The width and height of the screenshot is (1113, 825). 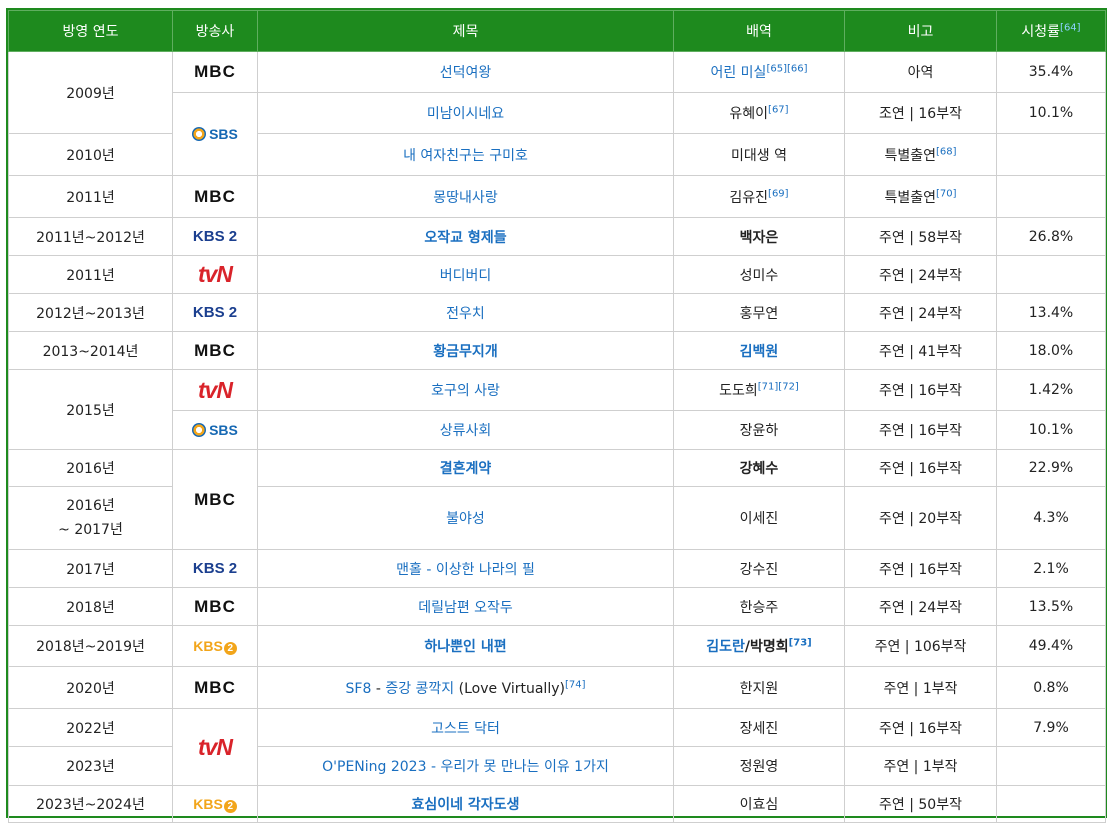 I want to click on note-cell: 주연 | 20부작, so click(x=920, y=518).